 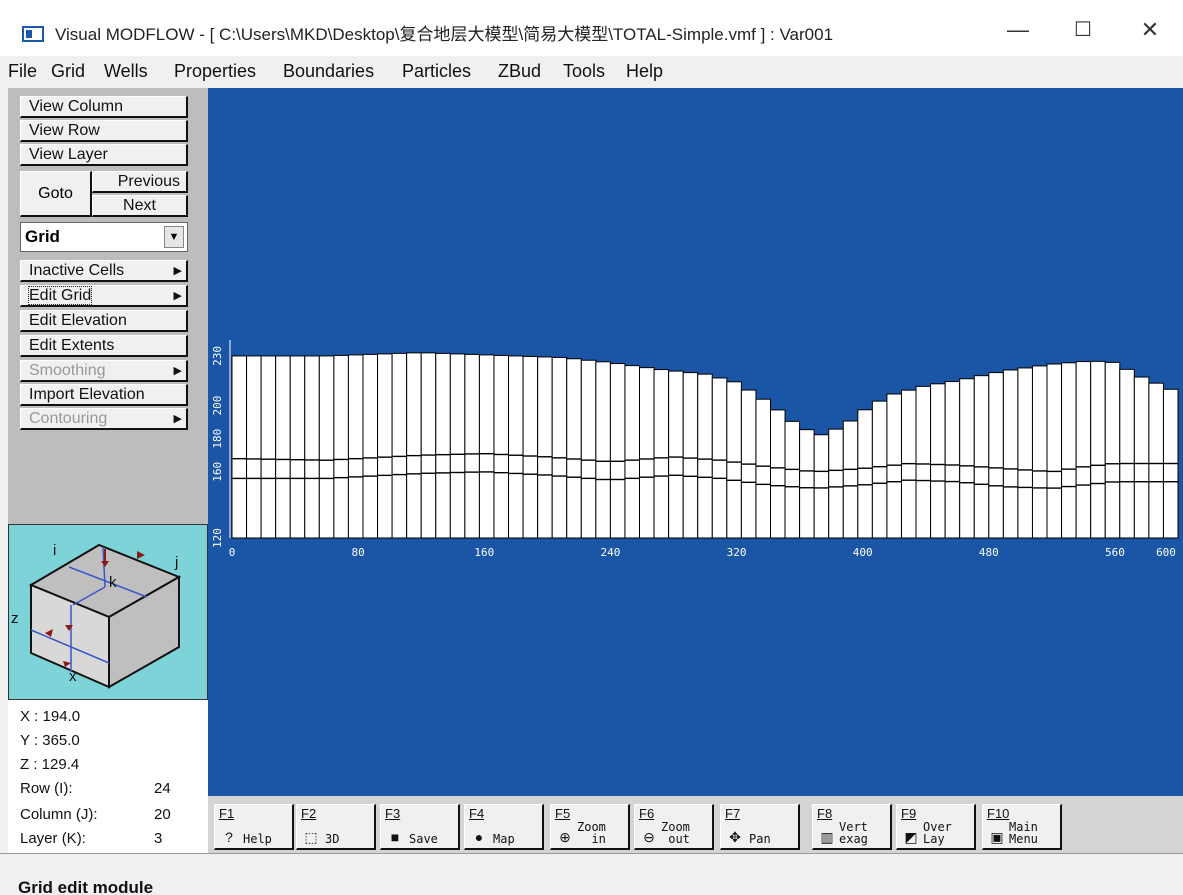 What do you see at coordinates (1018, 30) in the screenshot?
I see `minimize-button: —` at bounding box center [1018, 30].